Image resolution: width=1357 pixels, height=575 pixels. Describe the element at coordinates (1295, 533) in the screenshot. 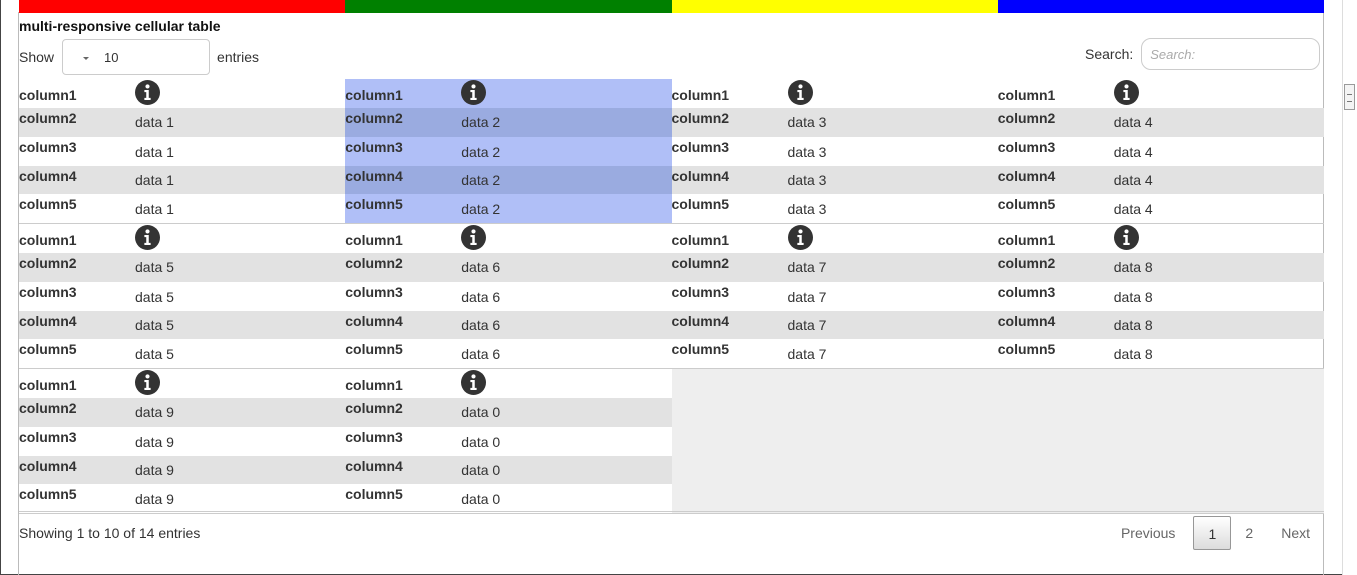

I see `next-button: Next` at that location.